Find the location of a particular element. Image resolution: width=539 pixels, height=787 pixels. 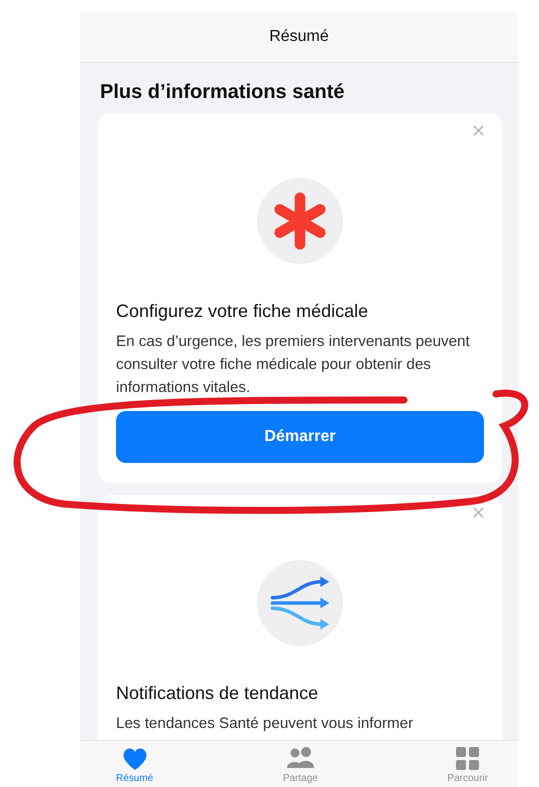

people-icon is located at coordinates (300, 758).